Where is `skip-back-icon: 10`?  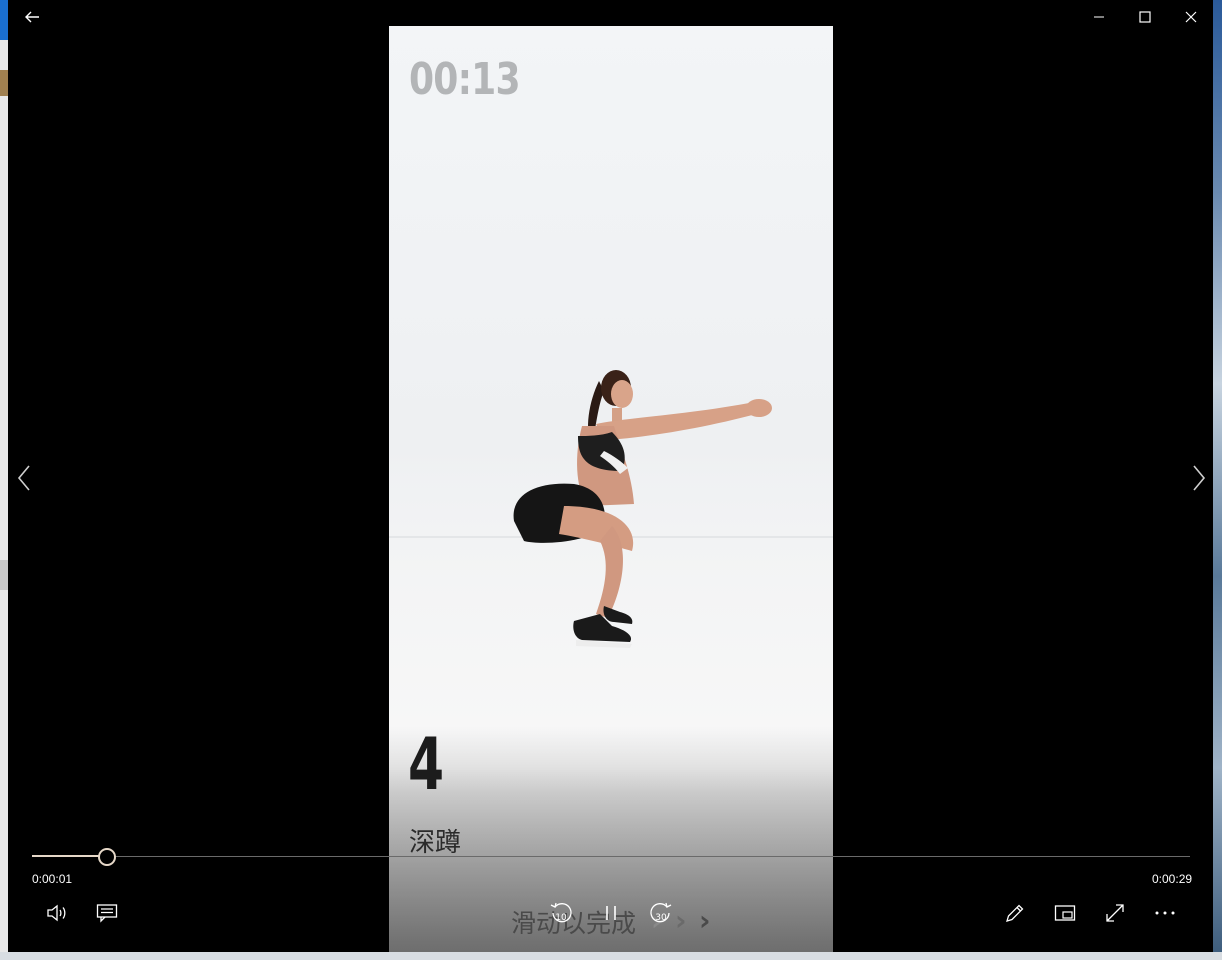 skip-back-icon: 10 is located at coordinates (561, 912).